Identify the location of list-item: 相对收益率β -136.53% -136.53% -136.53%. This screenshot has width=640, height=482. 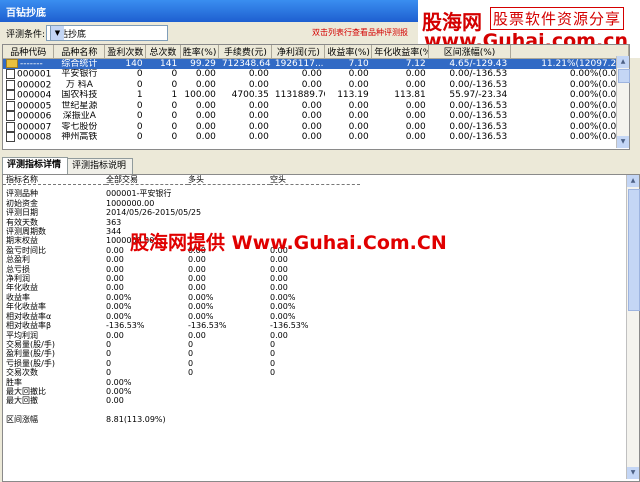
(181, 325).